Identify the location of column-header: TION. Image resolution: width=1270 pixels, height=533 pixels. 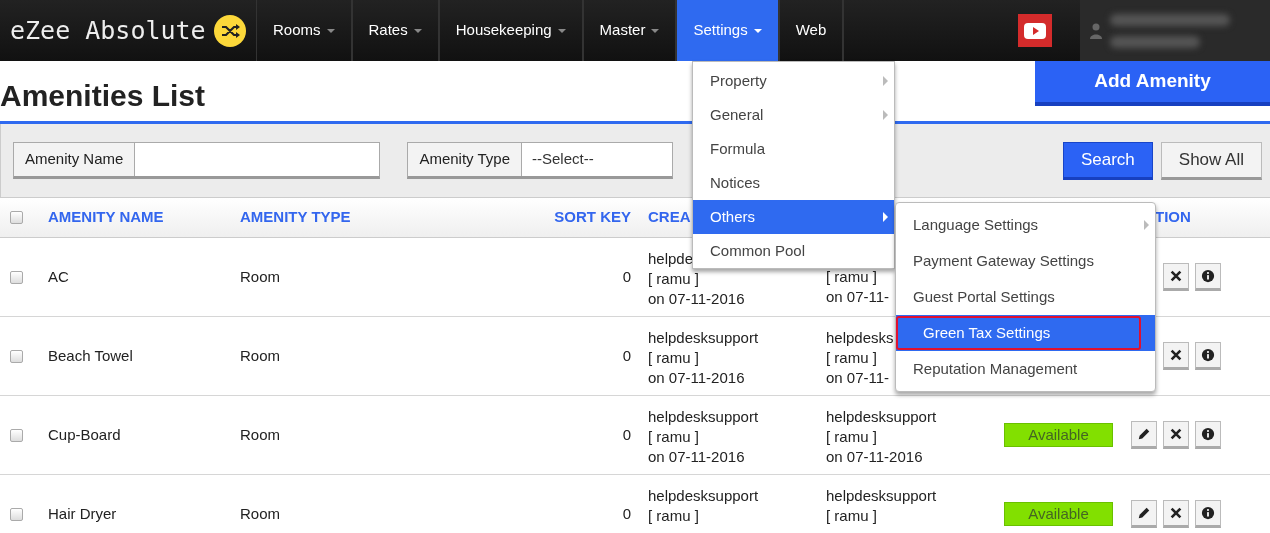
(1173, 217).